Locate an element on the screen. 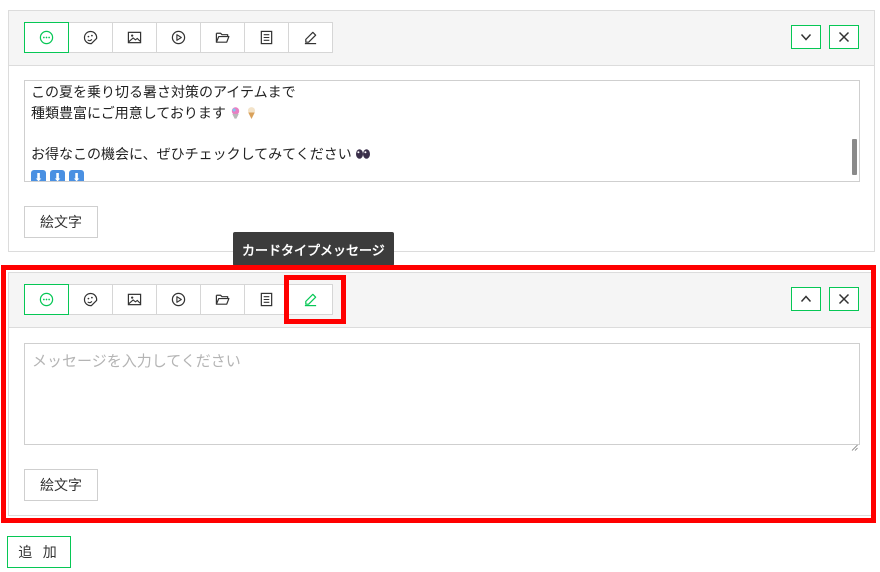 The image size is (880, 572). chevron-down-icon is located at coordinates (806, 37).